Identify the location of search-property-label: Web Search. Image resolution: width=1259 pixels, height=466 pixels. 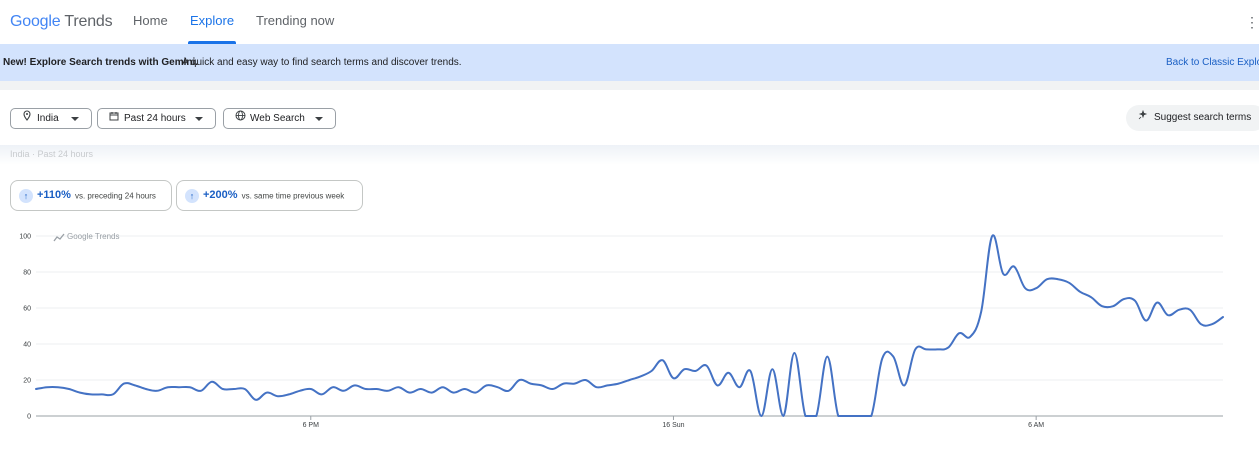
(277, 118).